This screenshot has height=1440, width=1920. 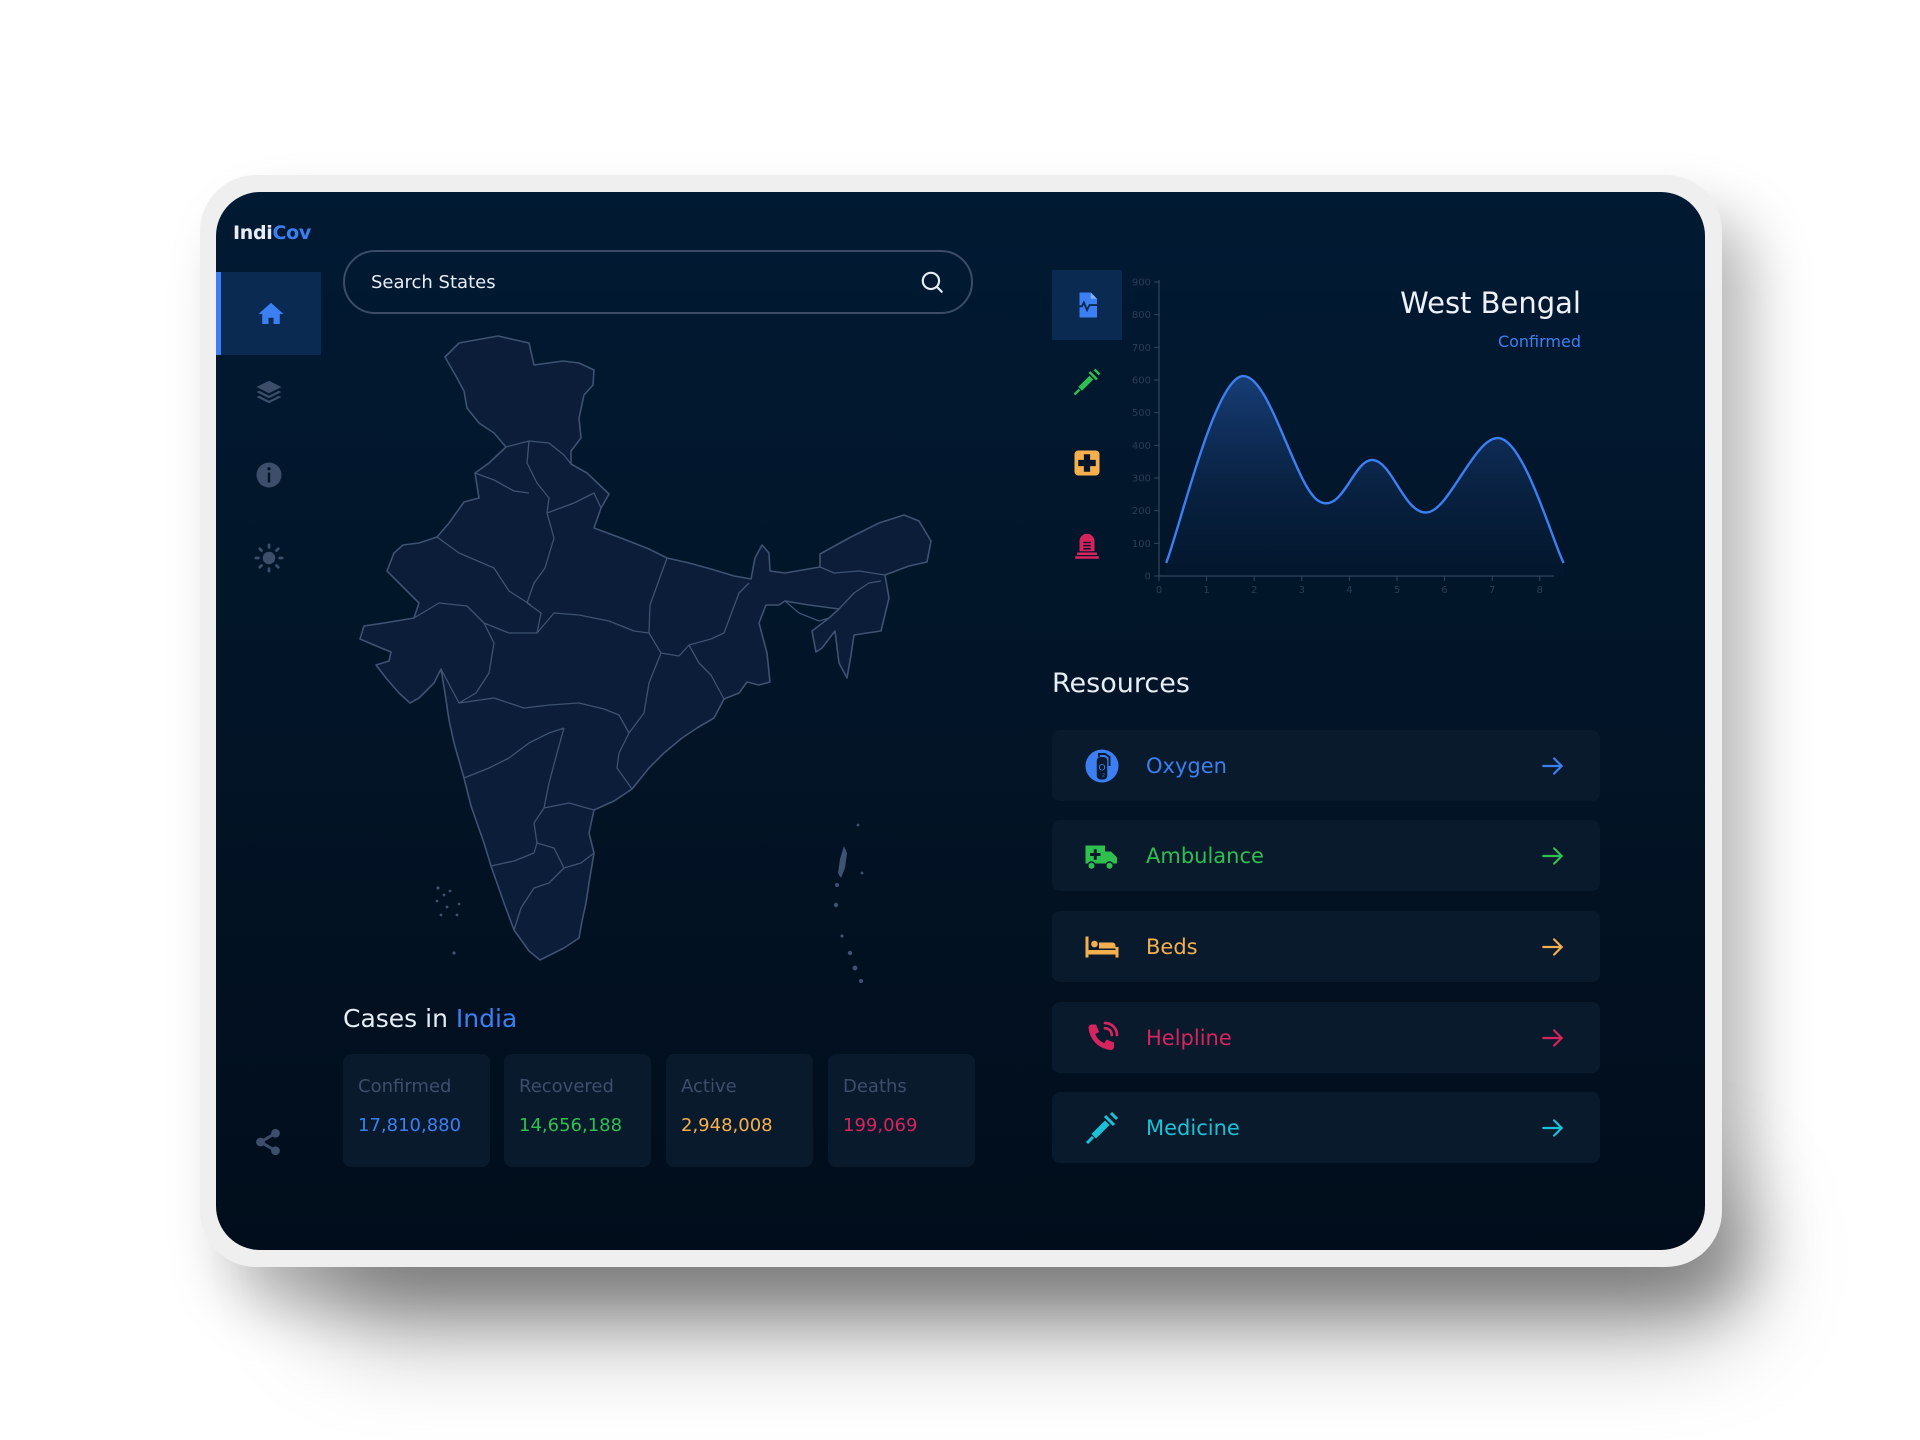 What do you see at coordinates (410, 1125) in the screenshot?
I see `stat-value: 17,810,880` at bounding box center [410, 1125].